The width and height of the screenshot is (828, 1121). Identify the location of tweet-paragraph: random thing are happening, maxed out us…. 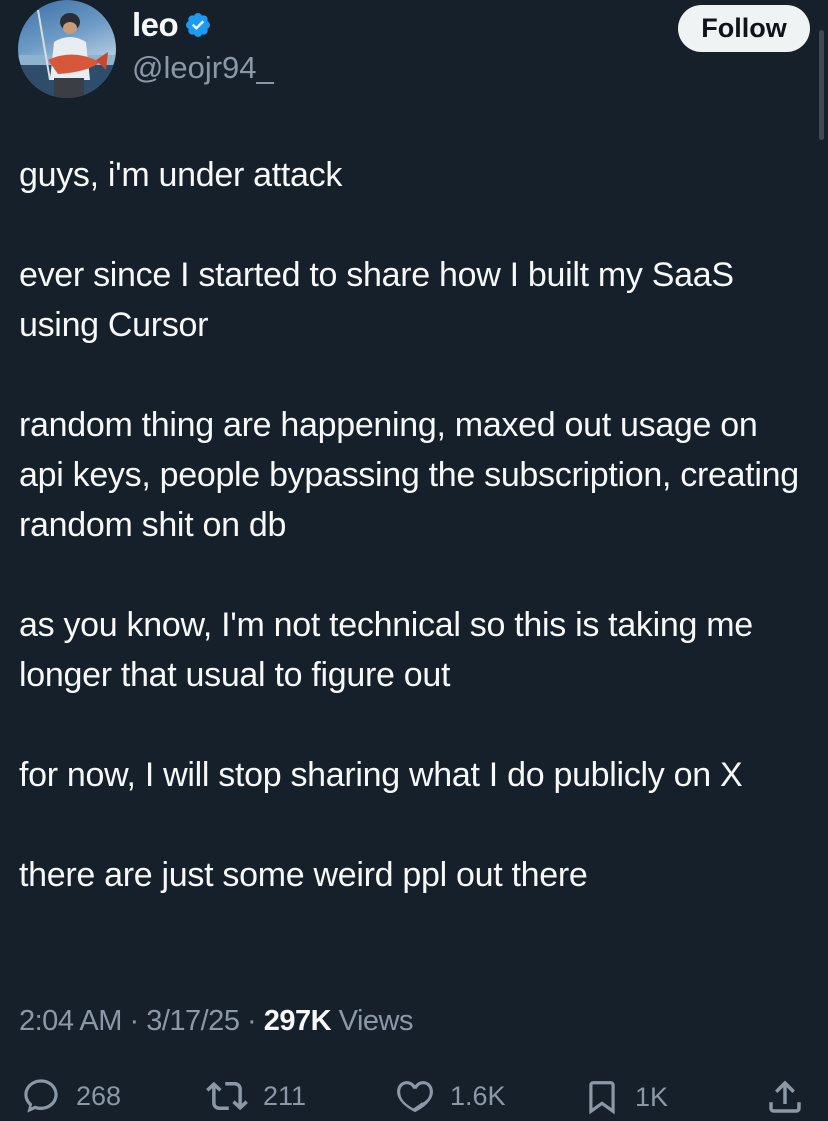
(409, 475).